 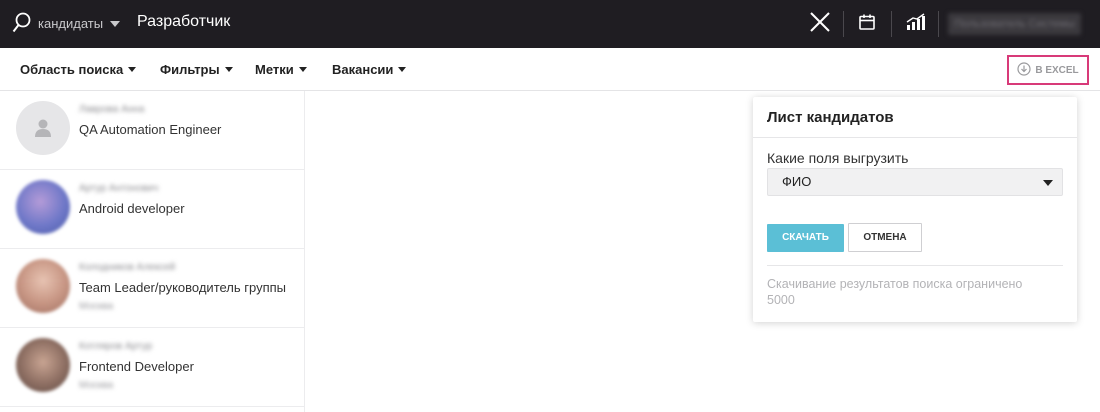 I want to click on list-item: Котляров Артур Frontend Developer Москва, so click(x=152, y=367).